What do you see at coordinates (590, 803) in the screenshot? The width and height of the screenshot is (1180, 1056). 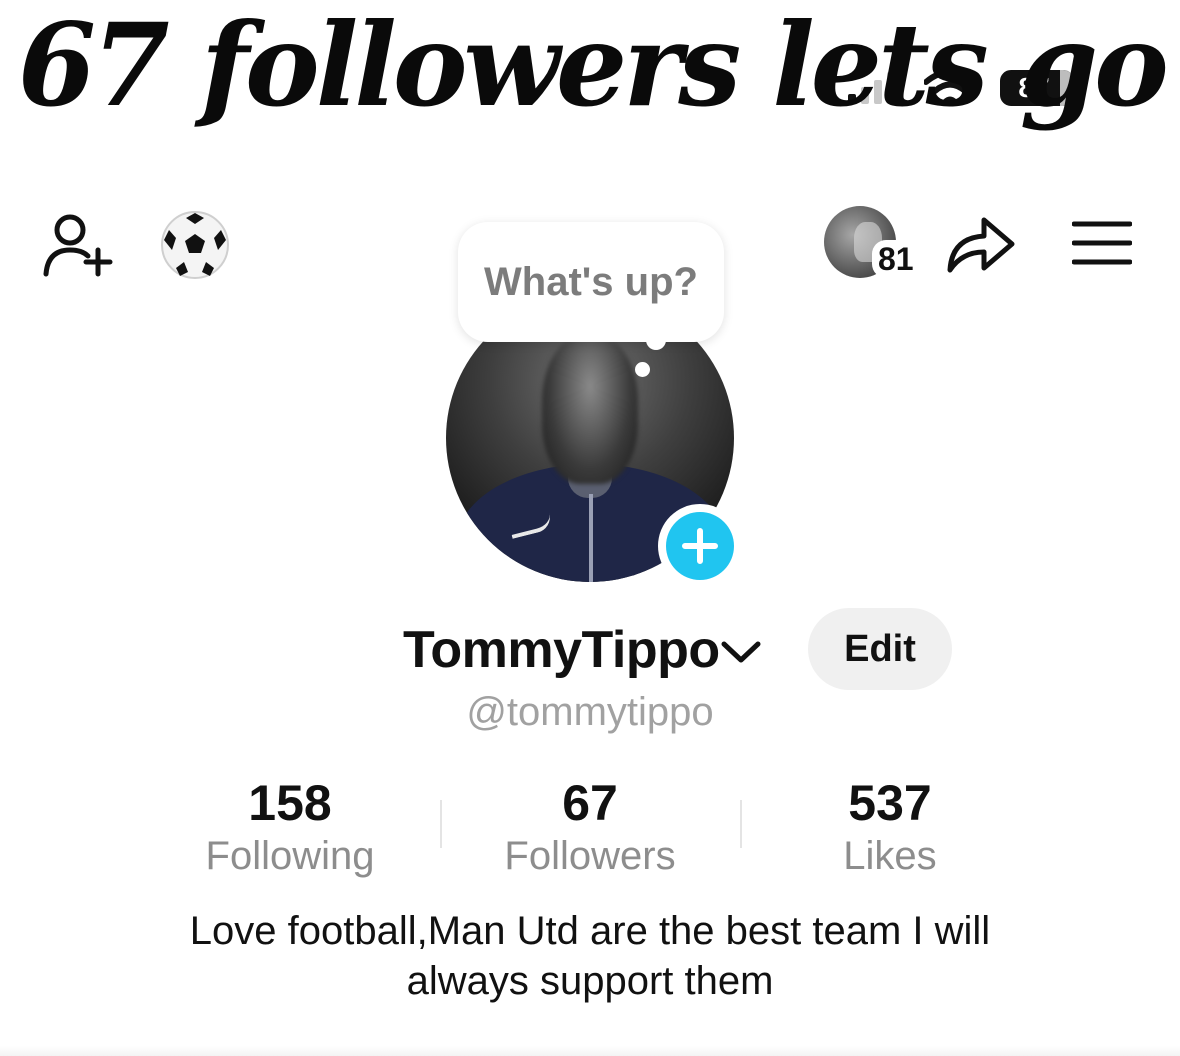 I see `stat-value: 67` at bounding box center [590, 803].